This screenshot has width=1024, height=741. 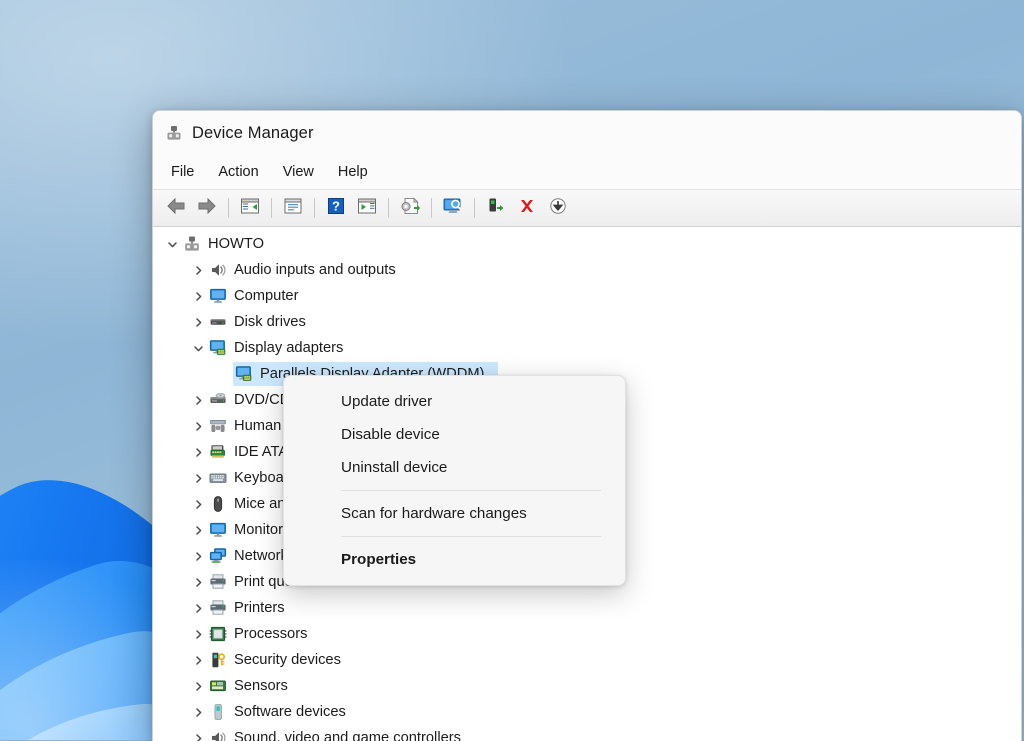 What do you see at coordinates (587, 208) in the screenshot?
I see `toolbar: ?` at bounding box center [587, 208].